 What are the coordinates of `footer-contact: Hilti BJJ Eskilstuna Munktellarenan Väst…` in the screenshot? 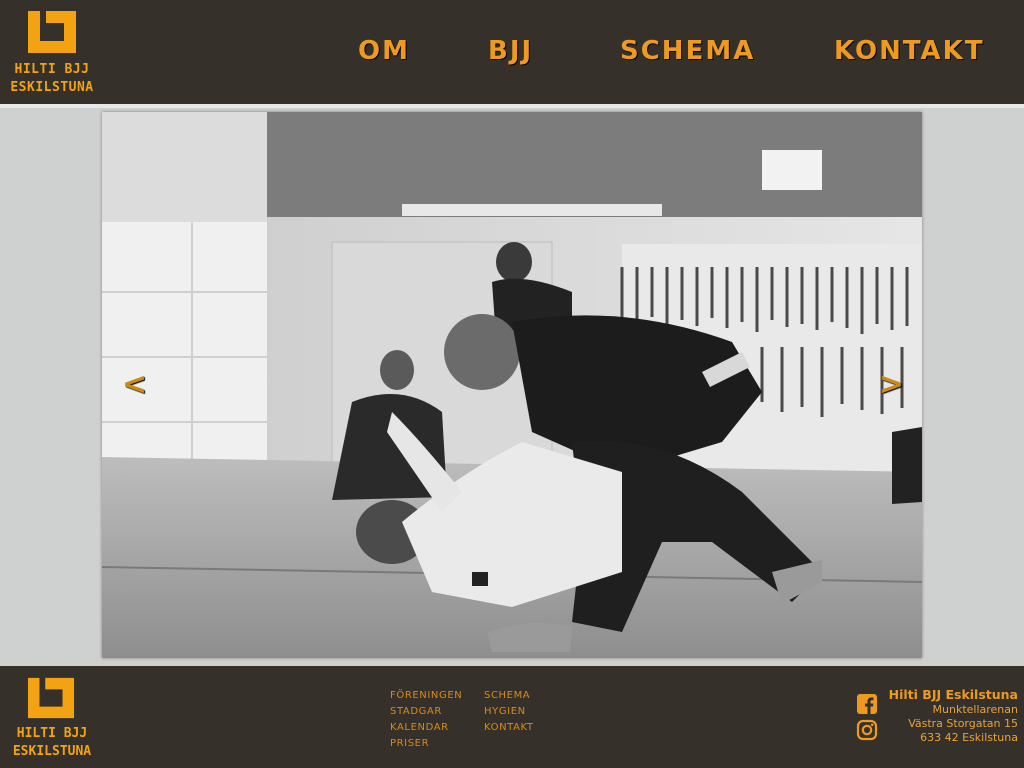 It's located at (953, 716).